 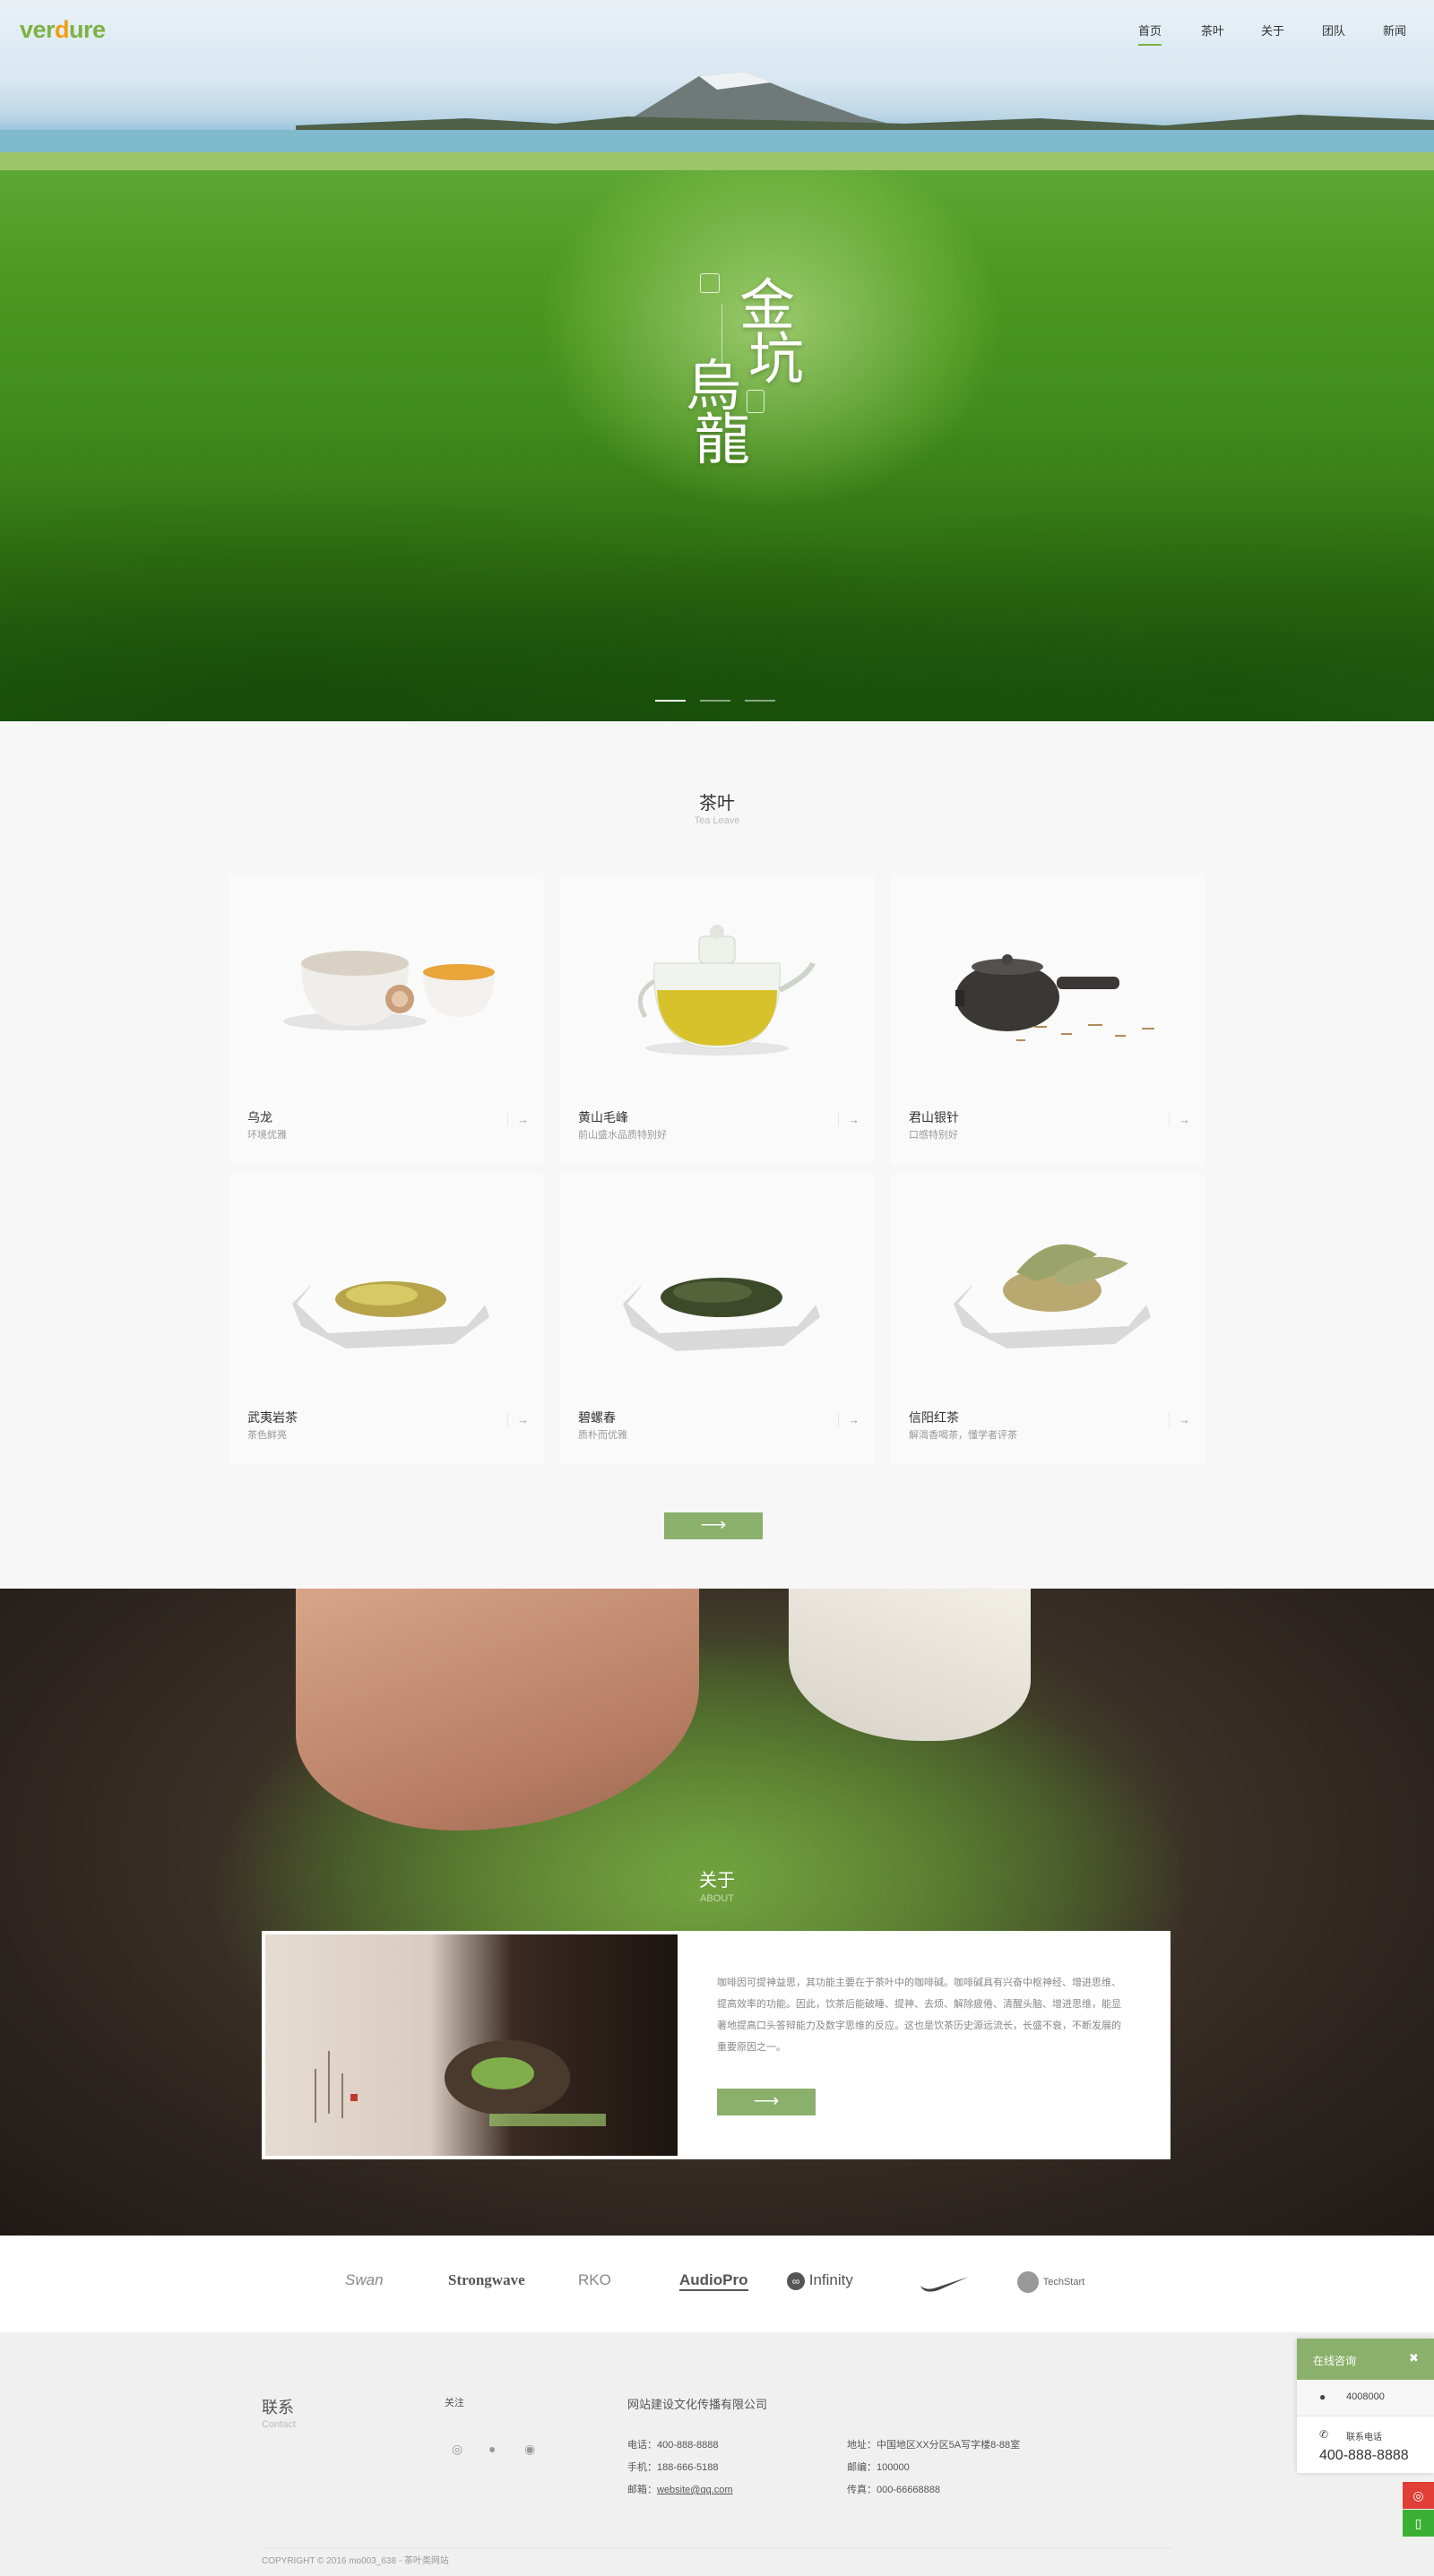 I want to click on footer-postcode: 邮编：100000, so click(x=878, y=2467).